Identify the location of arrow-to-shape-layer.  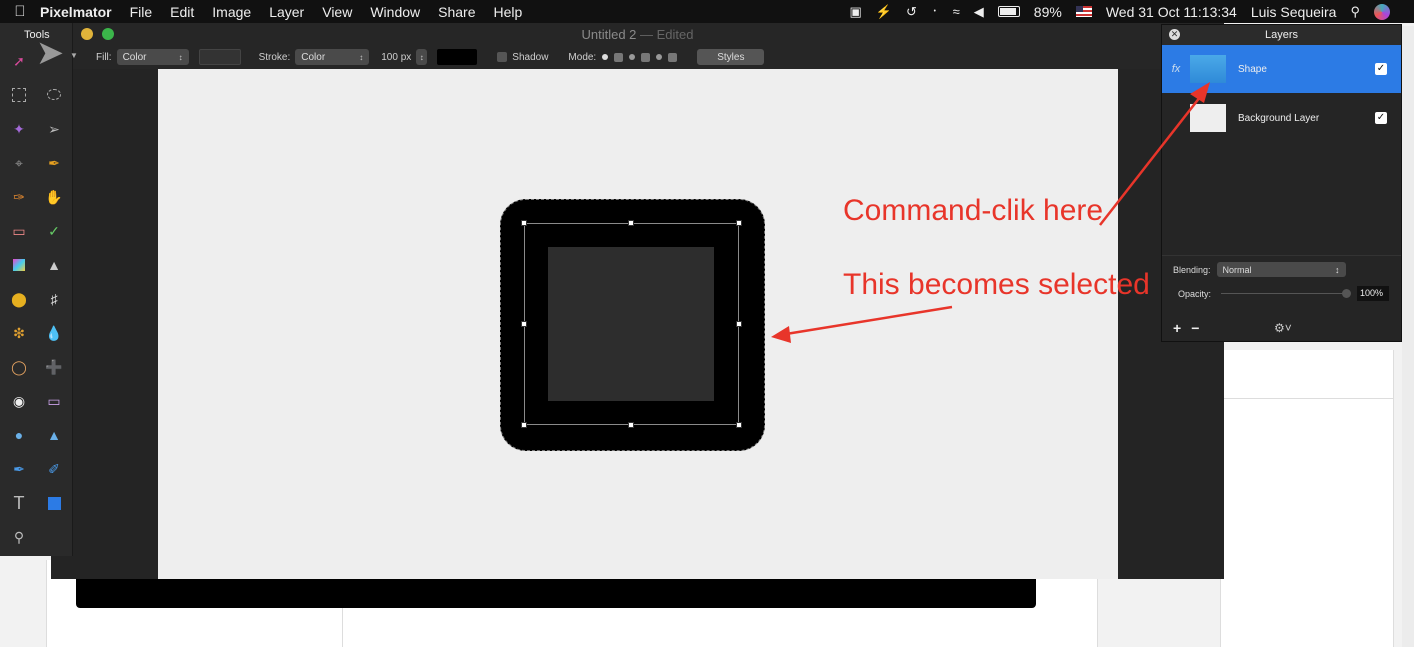
(1154, 154).